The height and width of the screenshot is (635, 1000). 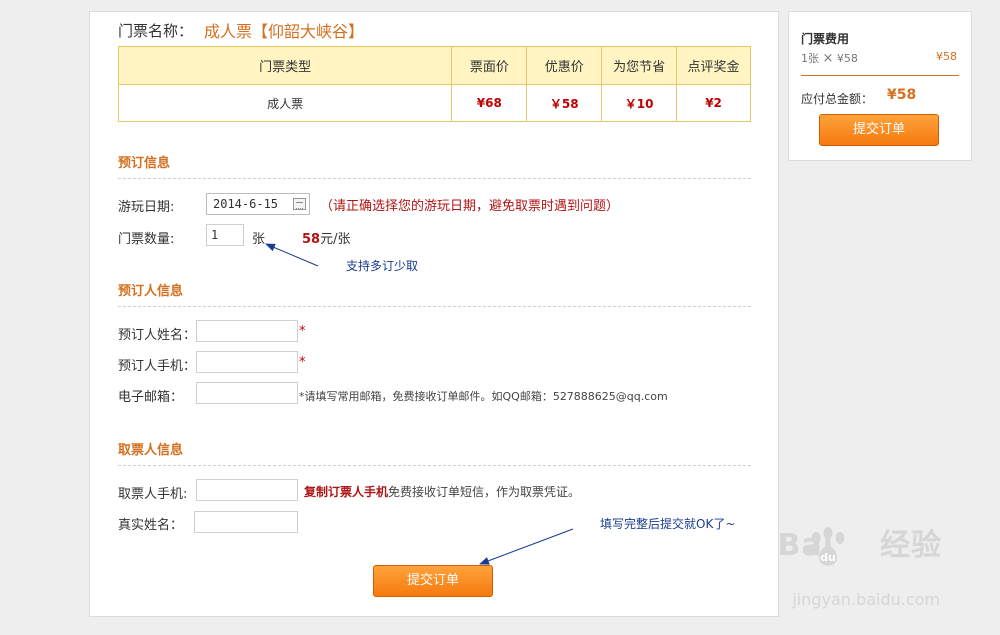 What do you see at coordinates (847, 58) in the screenshot?
I see `cost-line-unit: ¥58` at bounding box center [847, 58].